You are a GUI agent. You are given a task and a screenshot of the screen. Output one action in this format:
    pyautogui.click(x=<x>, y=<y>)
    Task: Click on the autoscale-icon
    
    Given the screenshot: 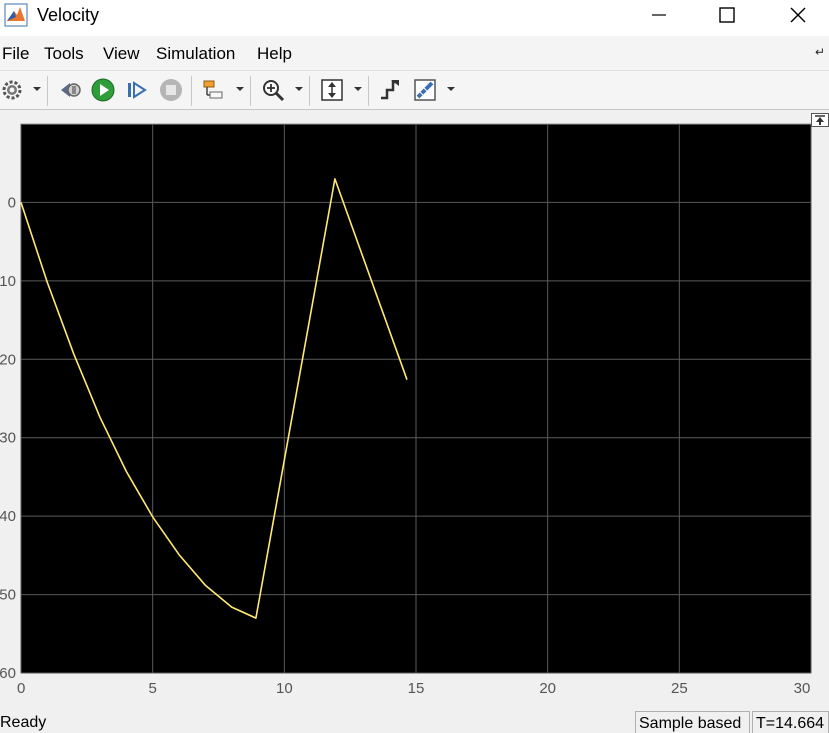 What is the action you would take?
    pyautogui.click(x=332, y=90)
    